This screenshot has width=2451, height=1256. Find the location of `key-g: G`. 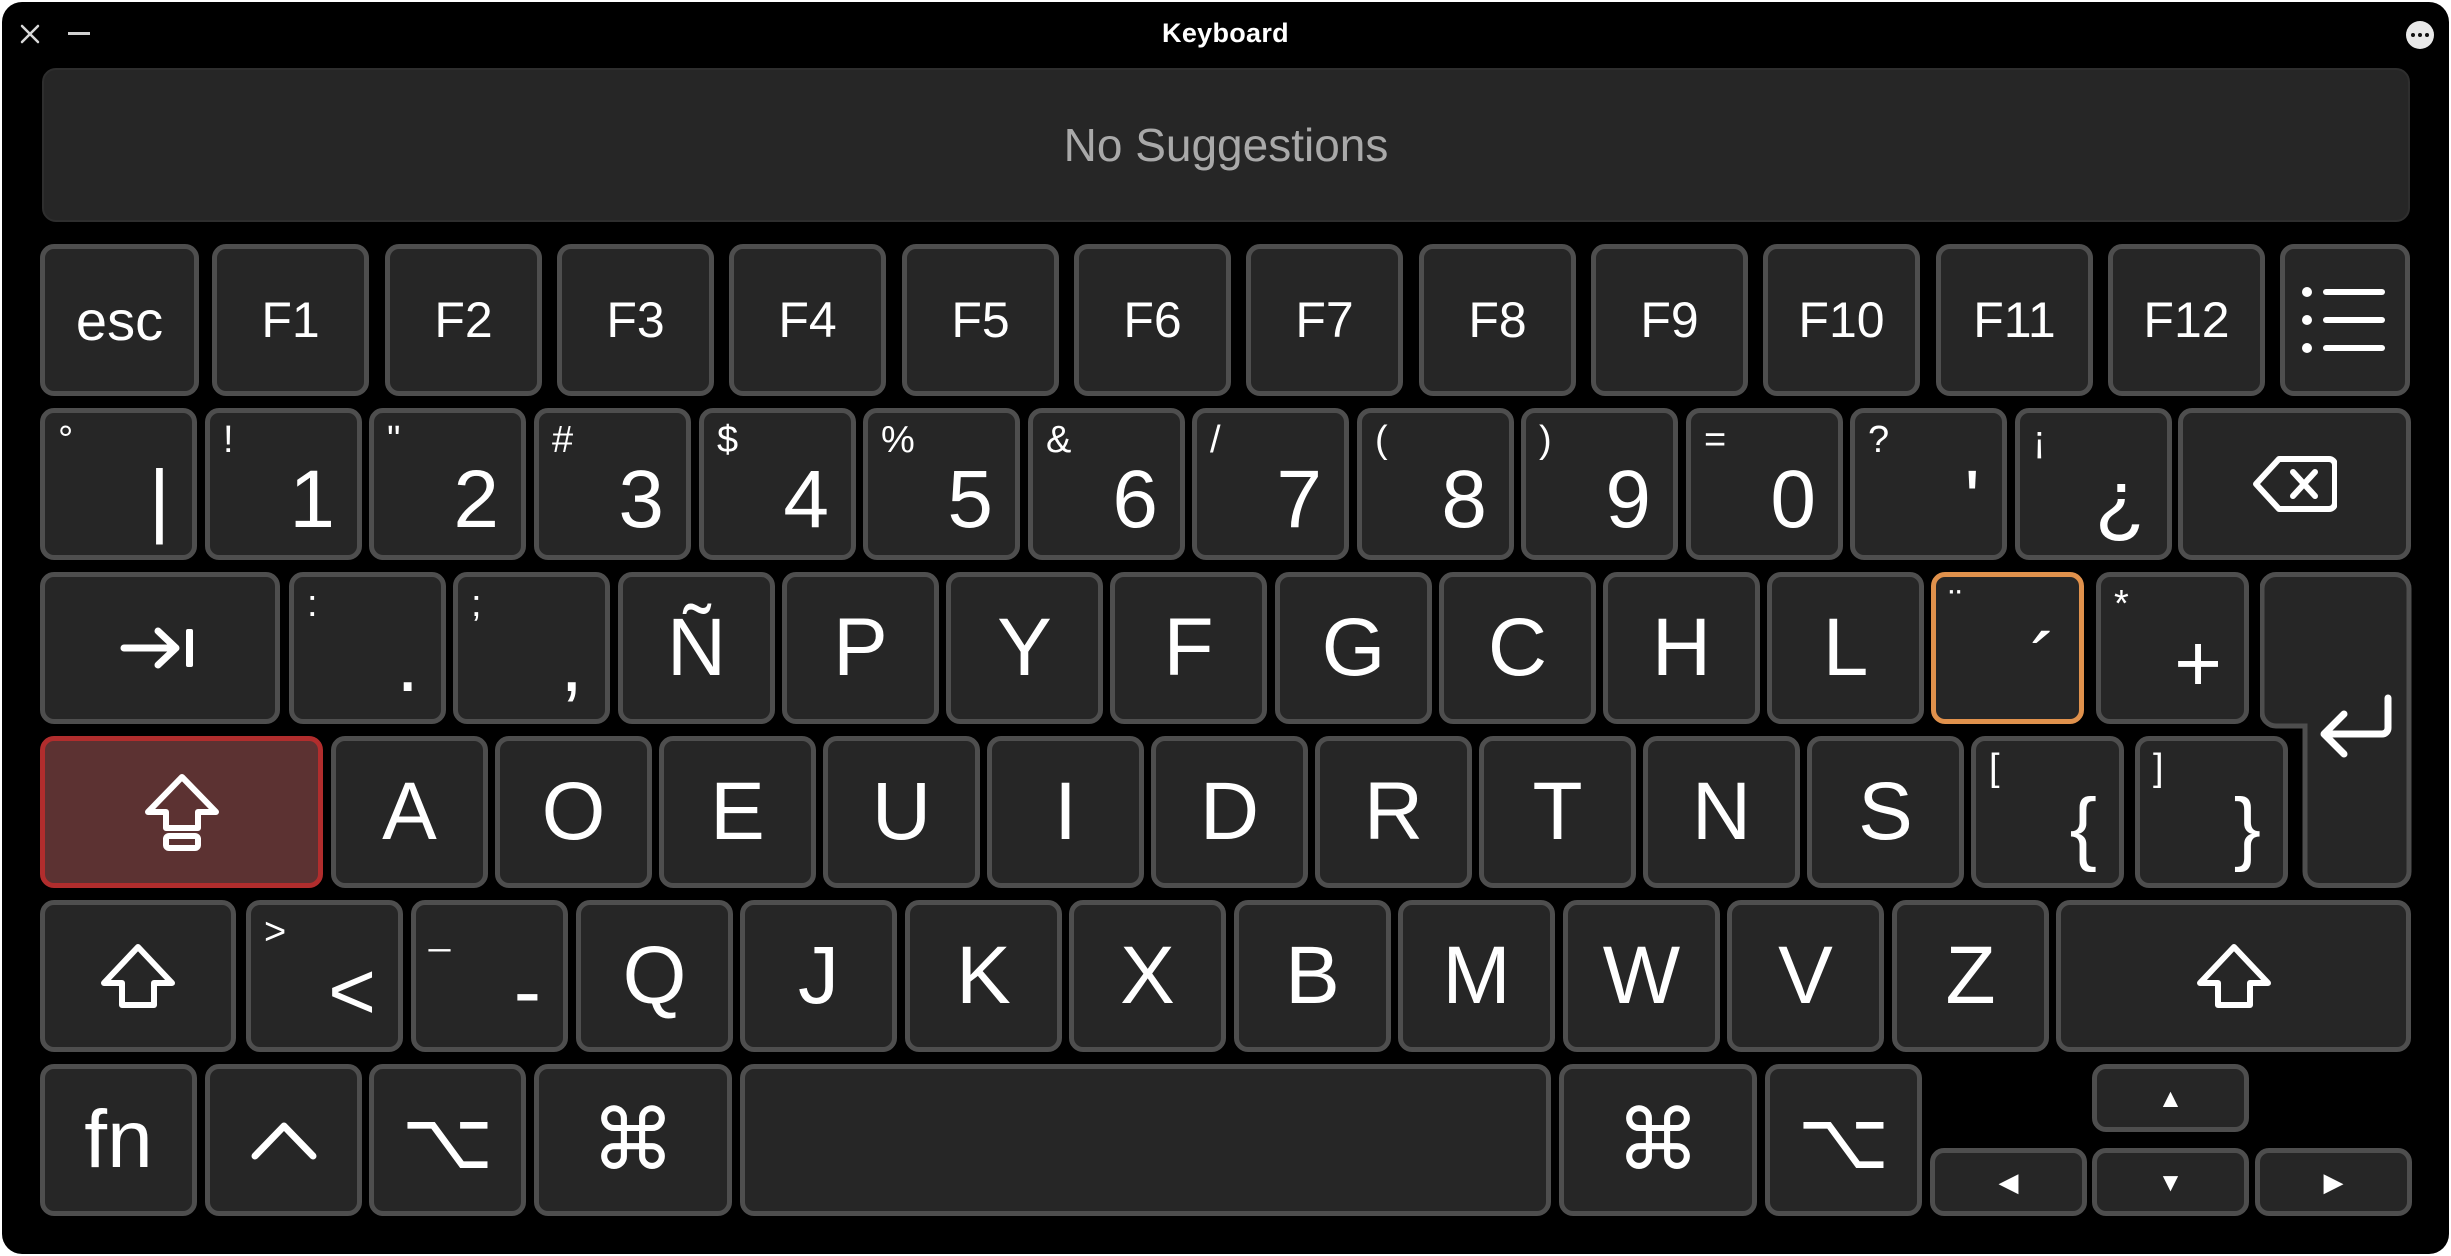

key-g: G is located at coordinates (1353, 648).